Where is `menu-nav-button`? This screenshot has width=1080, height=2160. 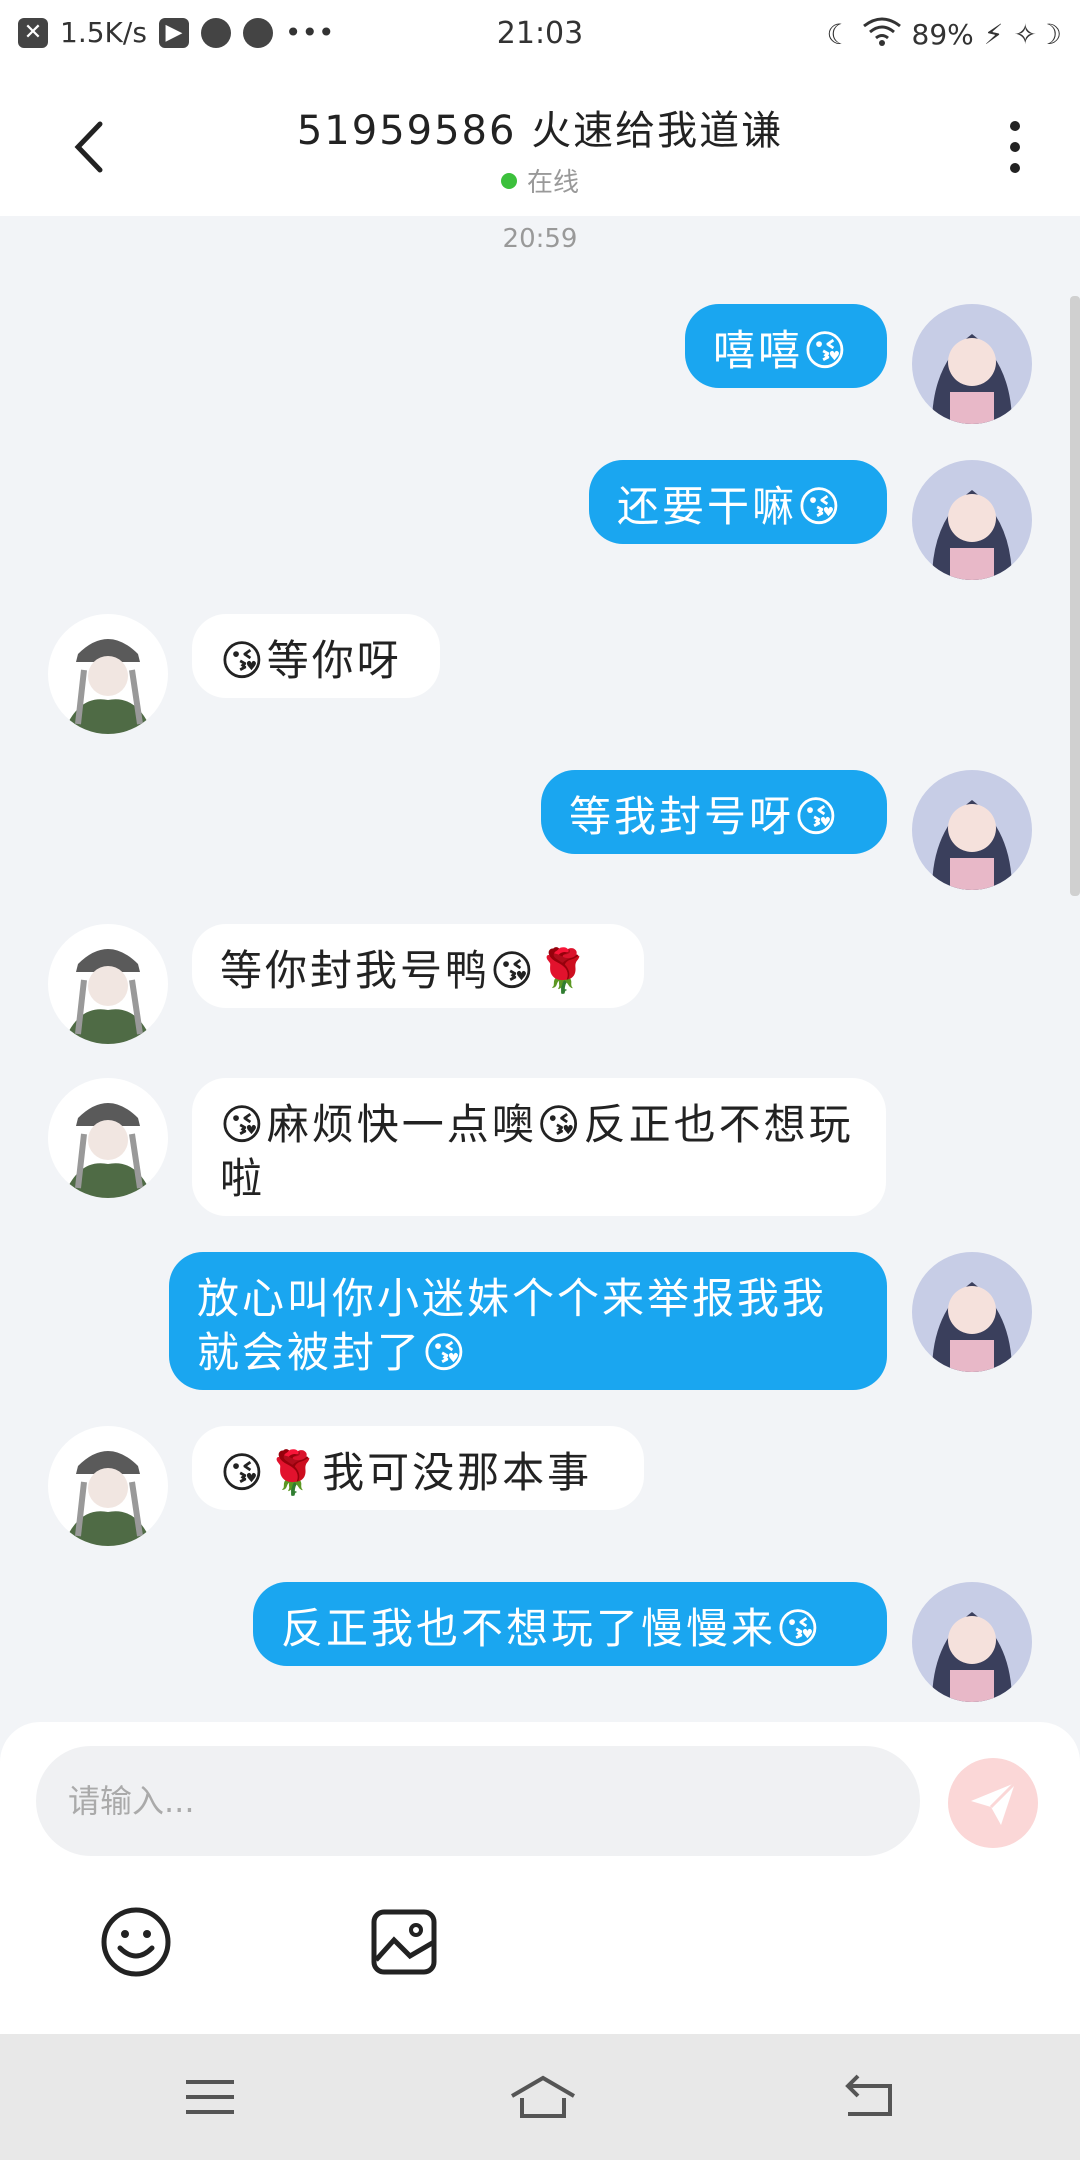
menu-nav-button is located at coordinates (210, 2097).